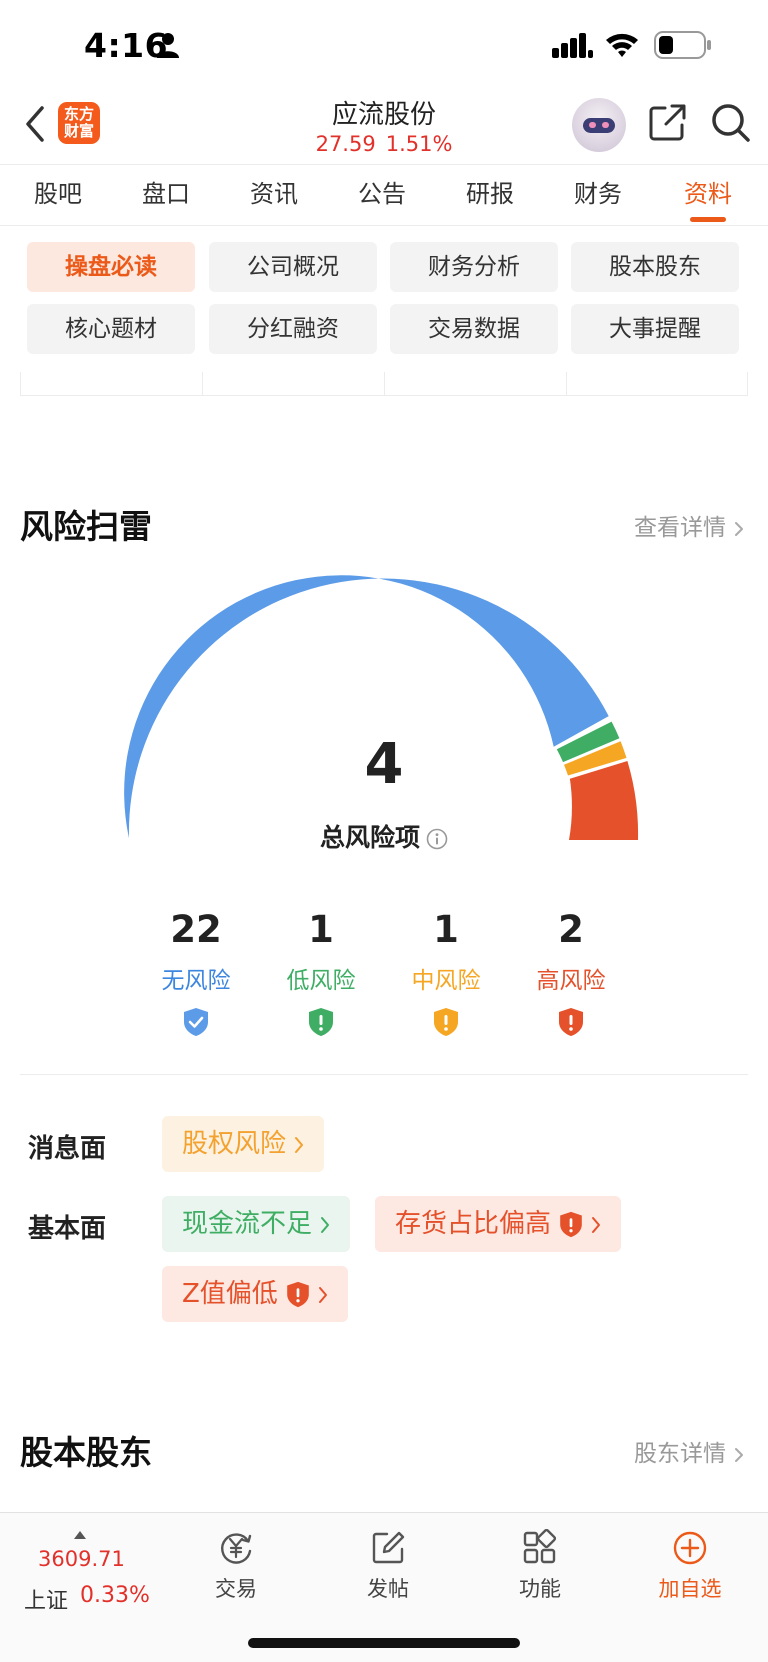 This screenshot has width=768, height=1662. What do you see at coordinates (437, 839) in the screenshot?
I see `info-icon` at bounding box center [437, 839].